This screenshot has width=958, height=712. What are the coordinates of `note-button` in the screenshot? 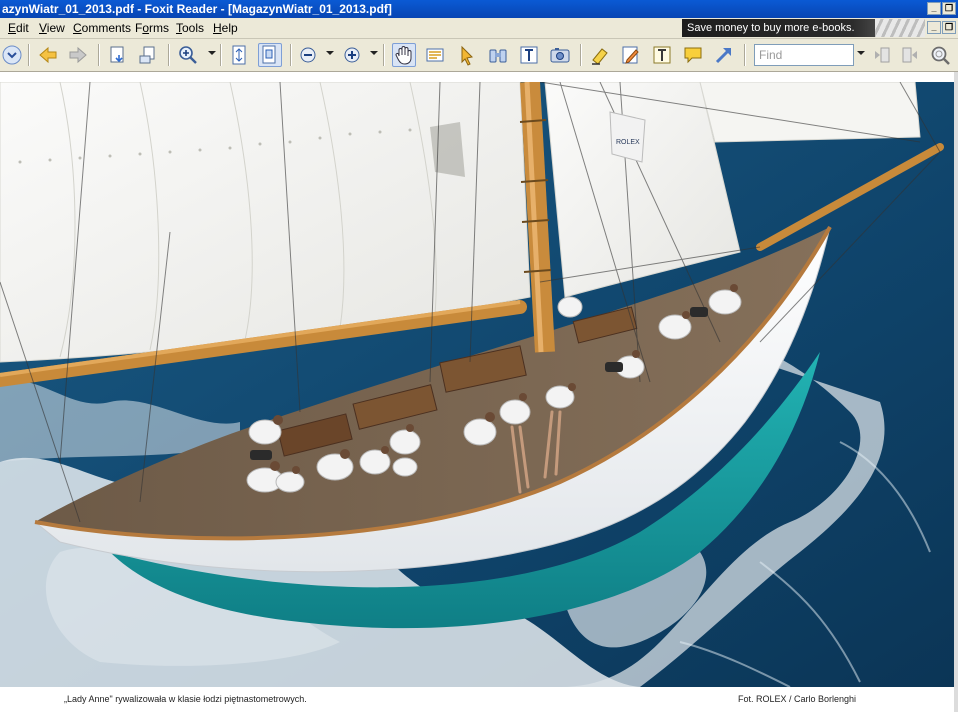 It's located at (693, 55).